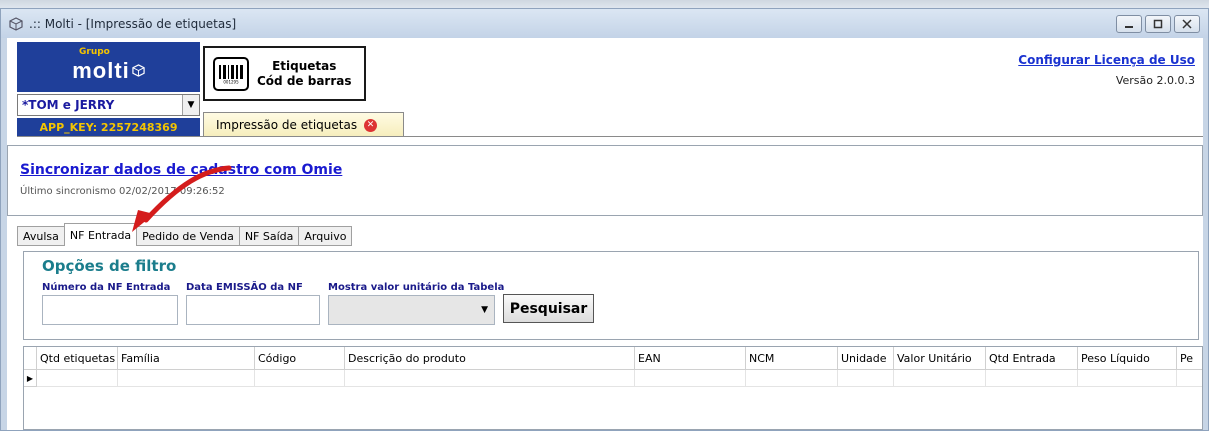 The width and height of the screenshot is (1209, 431). What do you see at coordinates (94, 52) in the screenshot?
I see `logo-grupo-text: Grupo` at bounding box center [94, 52].